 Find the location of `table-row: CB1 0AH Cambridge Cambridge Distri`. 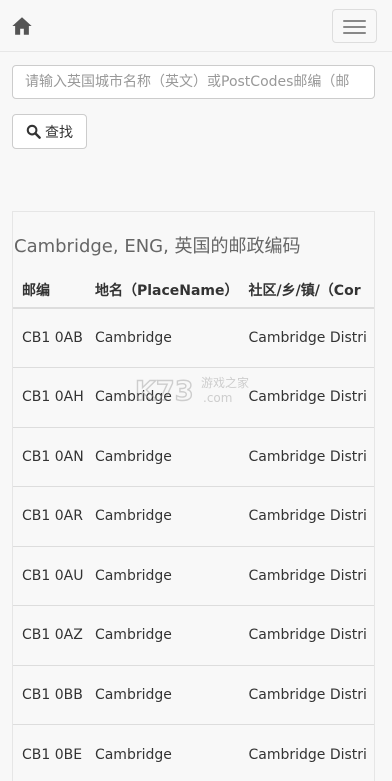

table-row: CB1 0AH Cambridge Cambridge Distri is located at coordinates (193, 397).